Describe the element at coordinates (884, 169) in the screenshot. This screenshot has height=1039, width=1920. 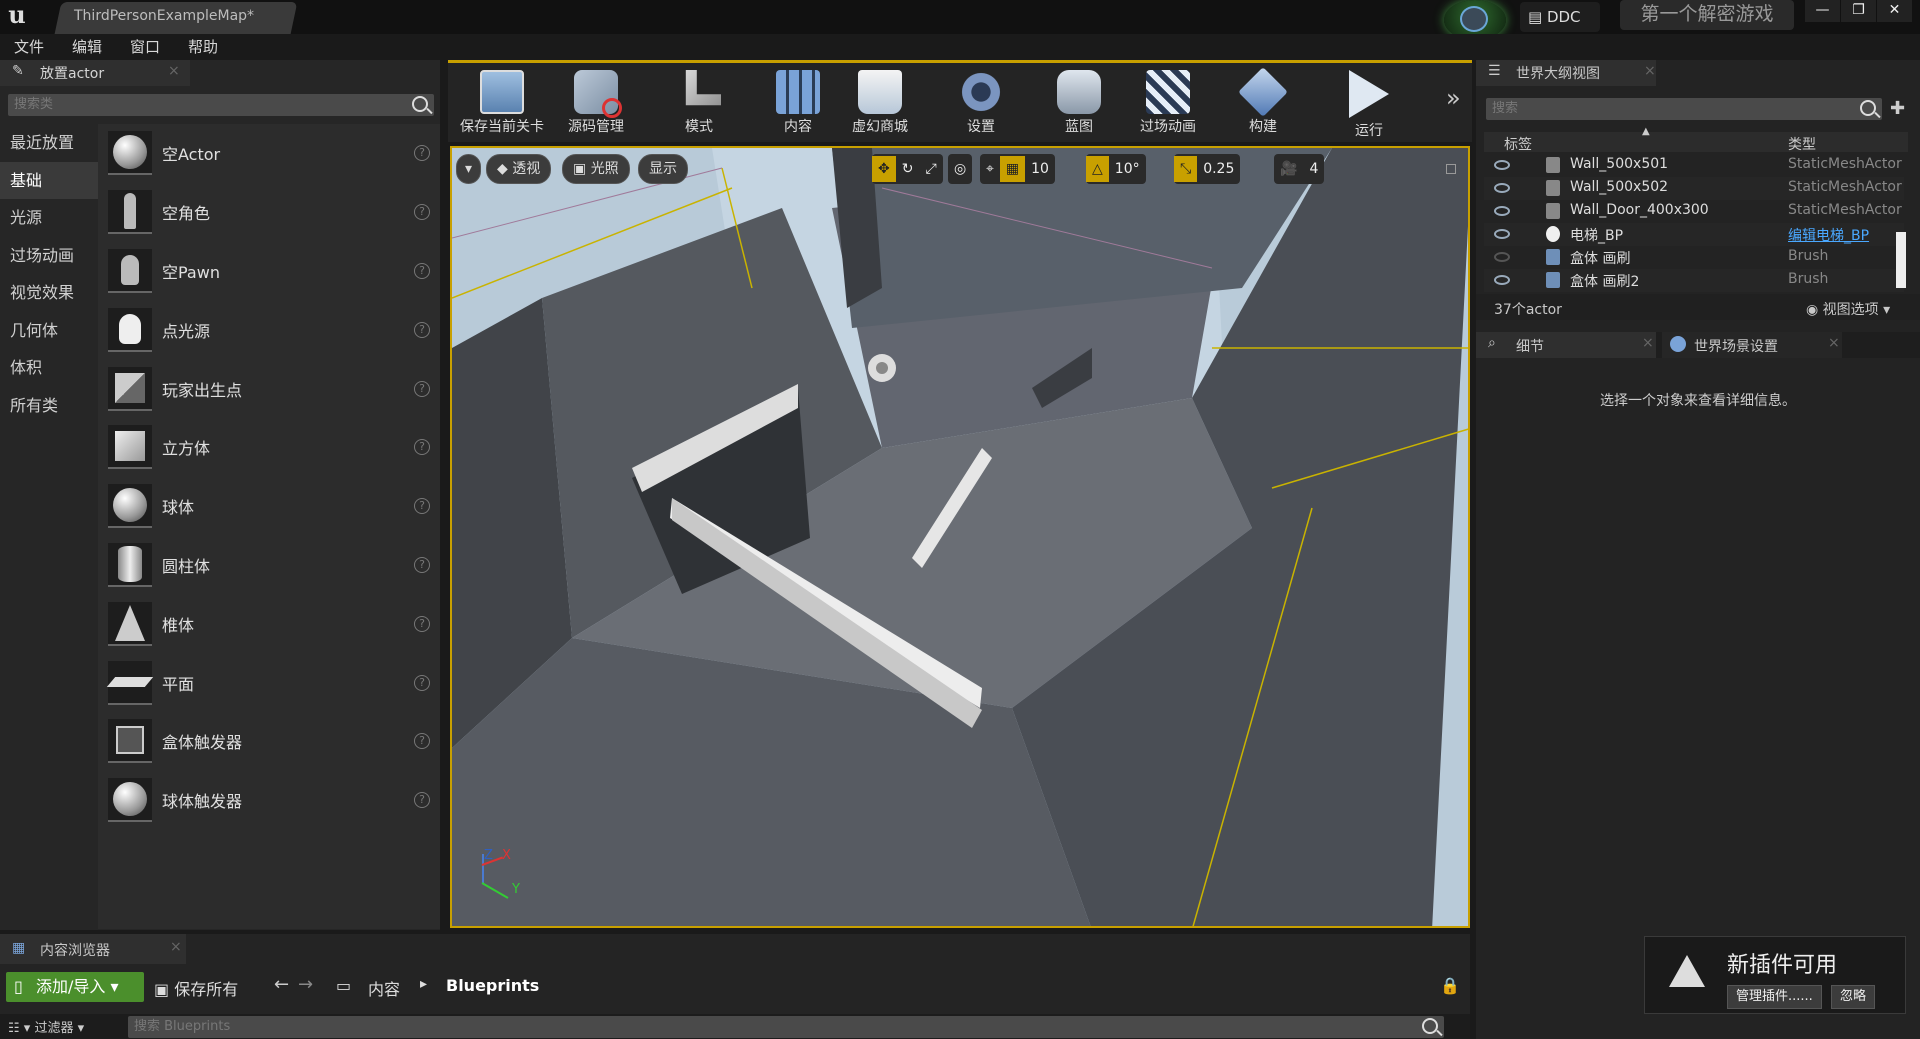
I see `translate-icon: ✥` at that location.